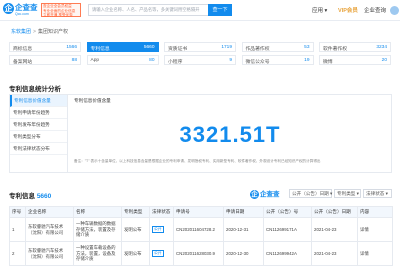  I want to click on stat-label: 微博, so click(328, 62).